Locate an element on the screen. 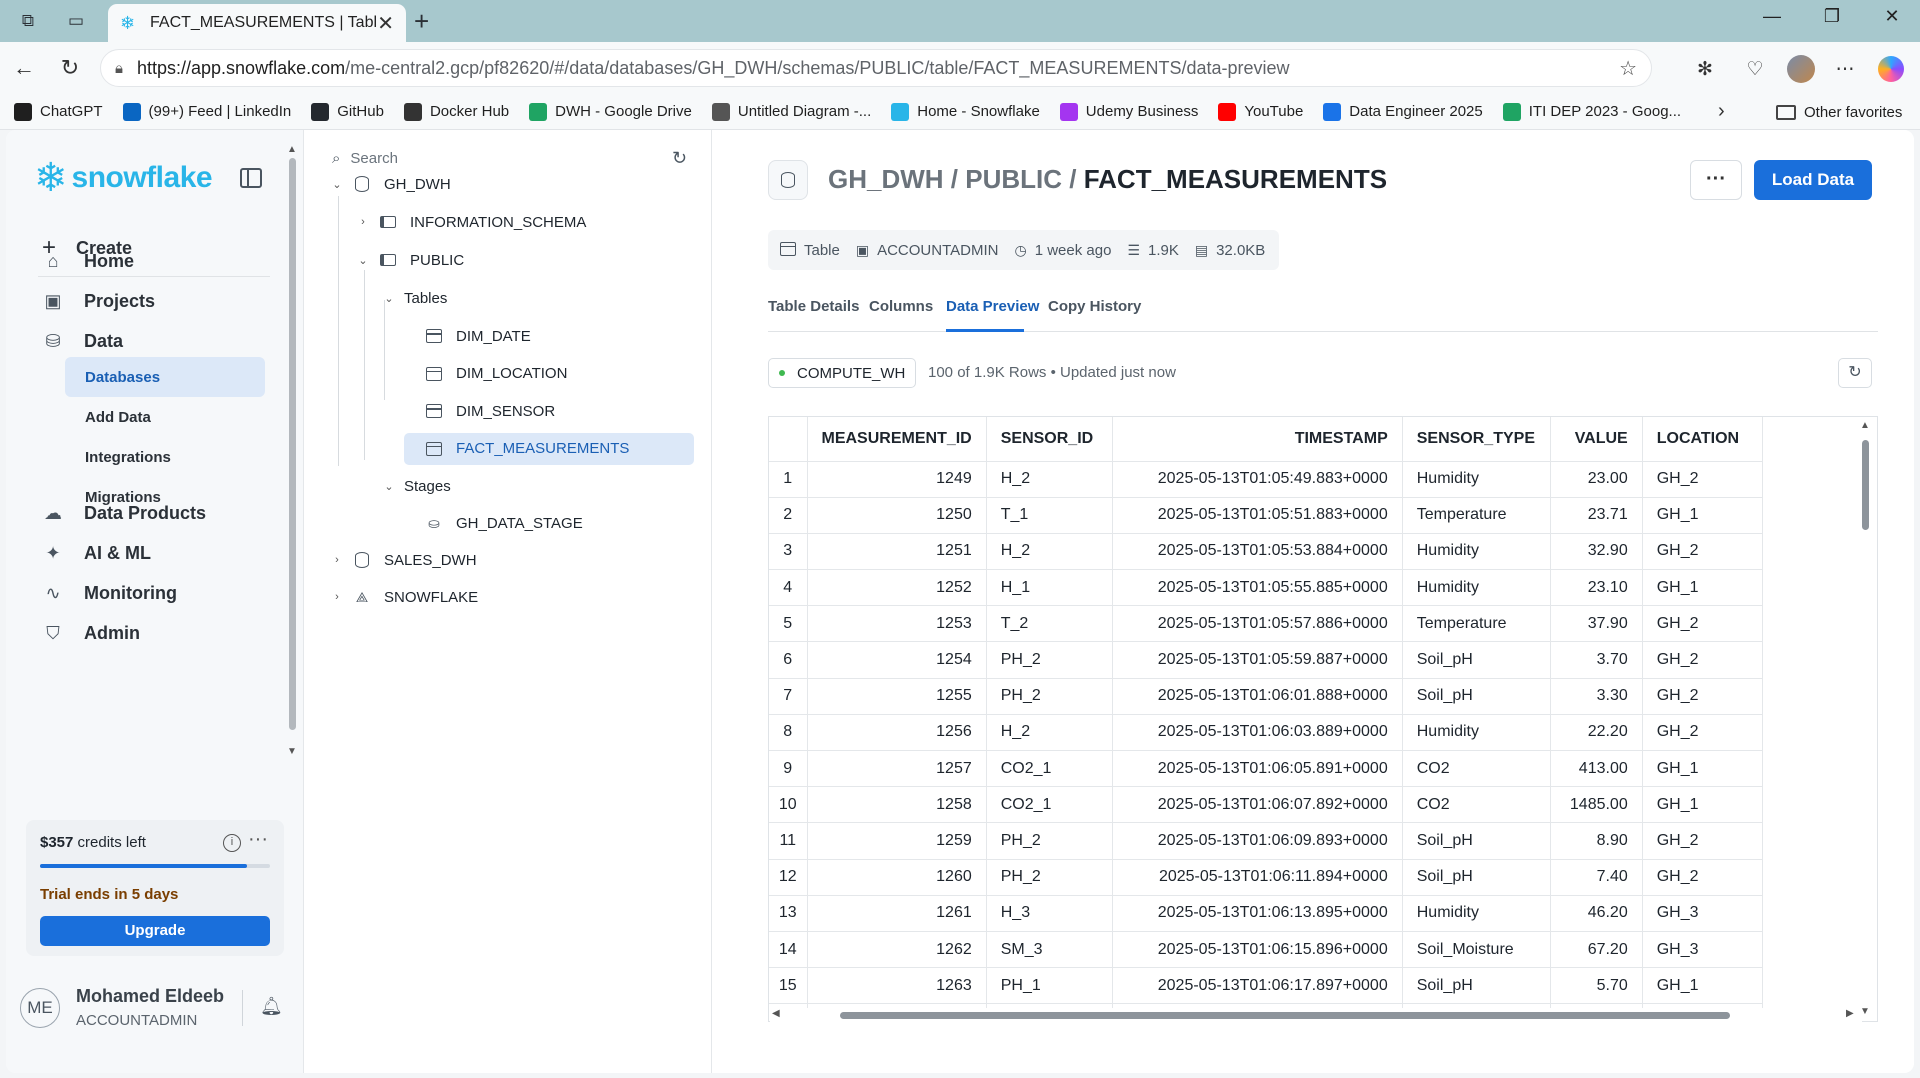 The width and height of the screenshot is (1920, 1078). nav-home: ⌂ Home is located at coordinates (88, 261).